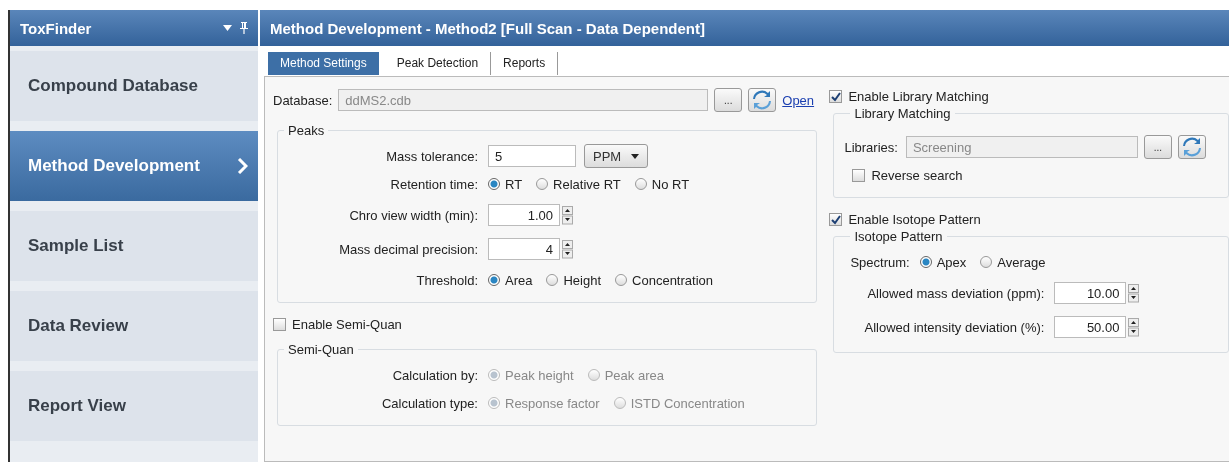 The width and height of the screenshot is (1229, 462). What do you see at coordinates (955, 293) in the screenshot?
I see `field-label: Allowed mass deviation (ppm):` at bounding box center [955, 293].